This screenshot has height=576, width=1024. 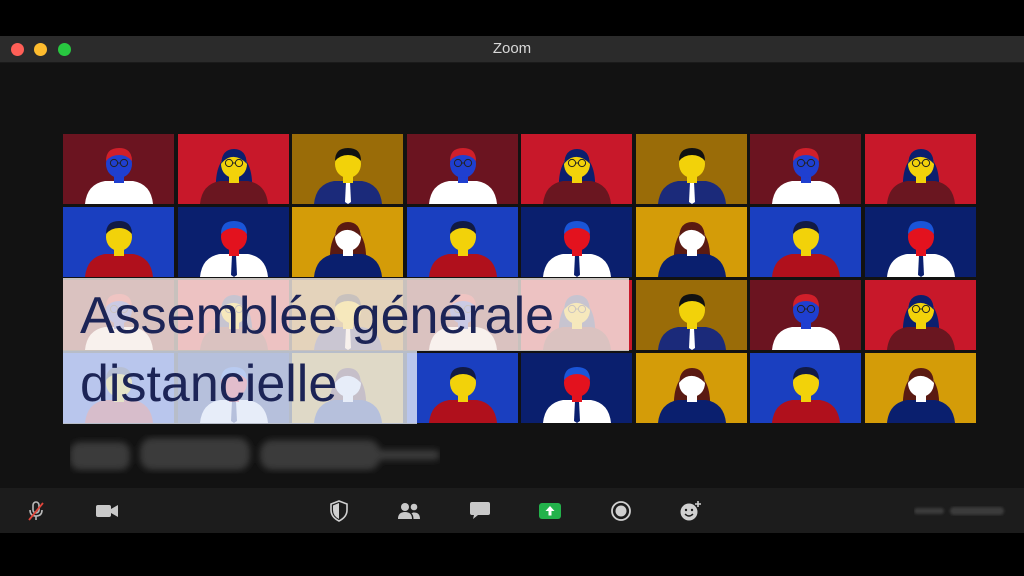 I want to click on slide-title: Assemblée générale distancielle, so click(x=317, y=350).